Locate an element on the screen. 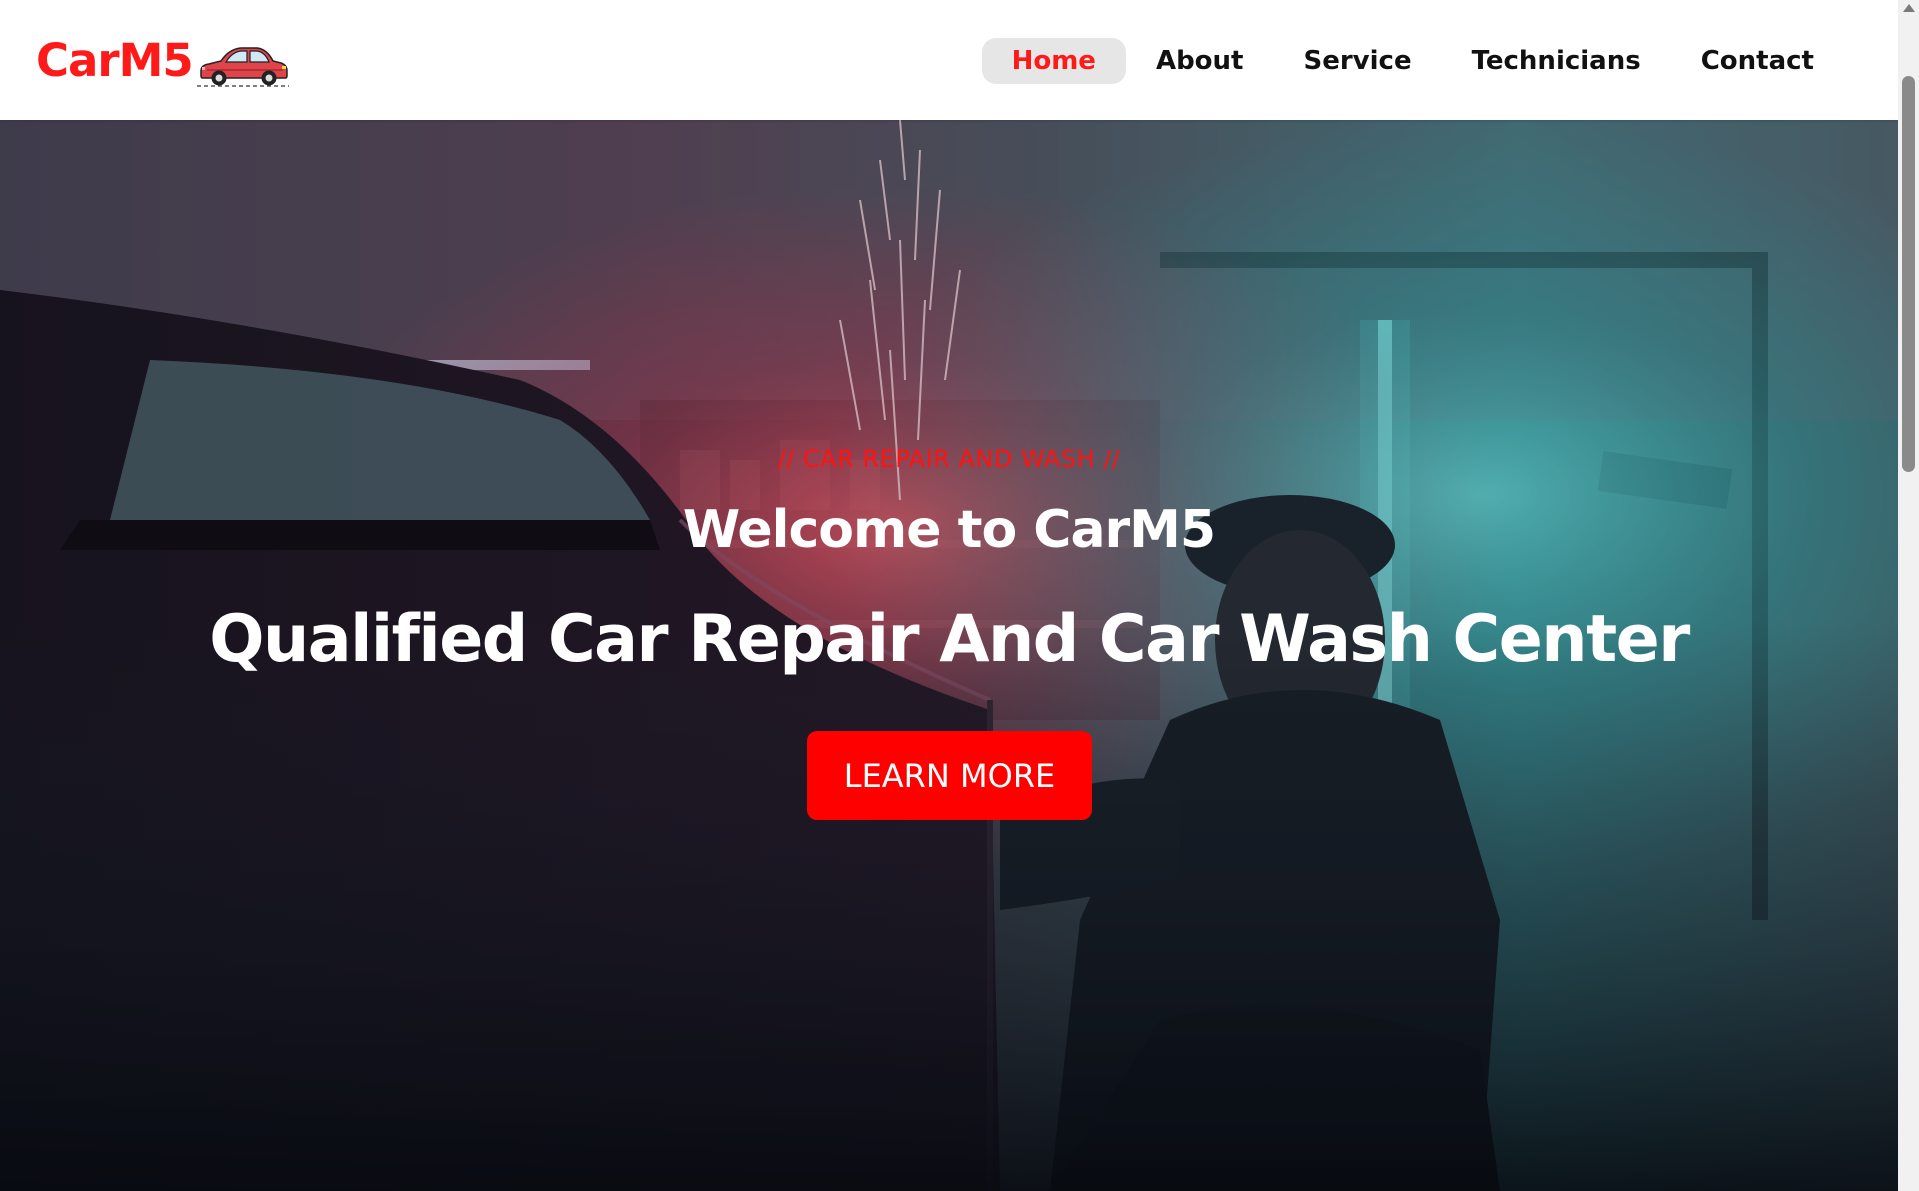 This screenshot has height=1191, width=1919. nav-about: About is located at coordinates (1200, 61).